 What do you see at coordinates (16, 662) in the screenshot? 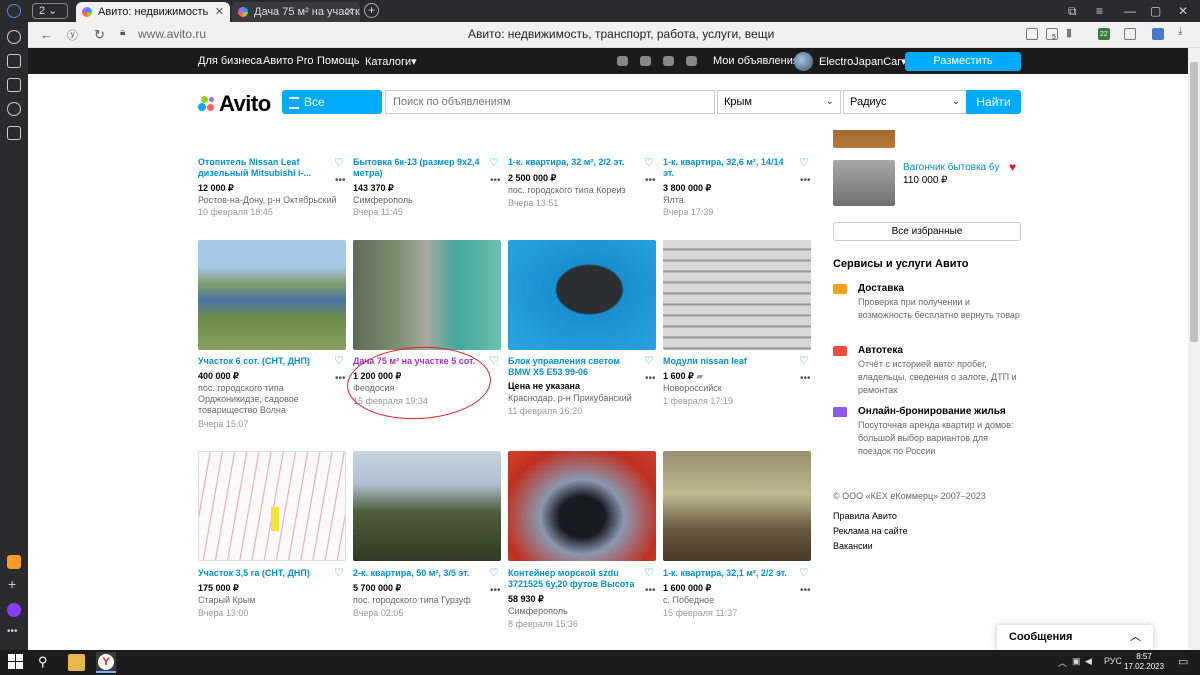
I see `windows-start-icon` at bounding box center [16, 662].